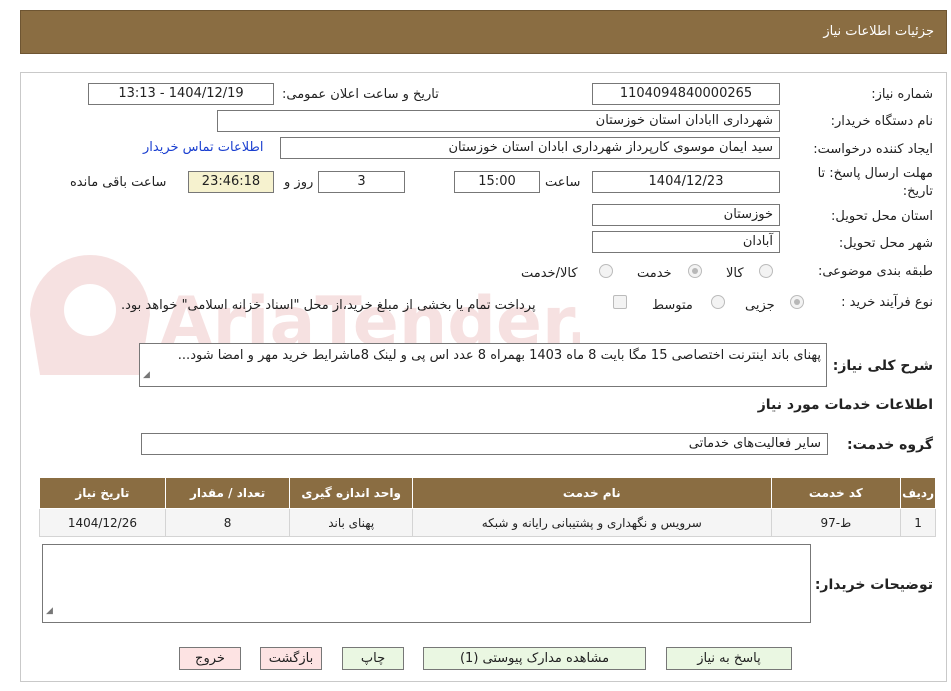  Describe the element at coordinates (686, 94) in the screenshot. I see `need-number-field: 1104094840000265` at that location.